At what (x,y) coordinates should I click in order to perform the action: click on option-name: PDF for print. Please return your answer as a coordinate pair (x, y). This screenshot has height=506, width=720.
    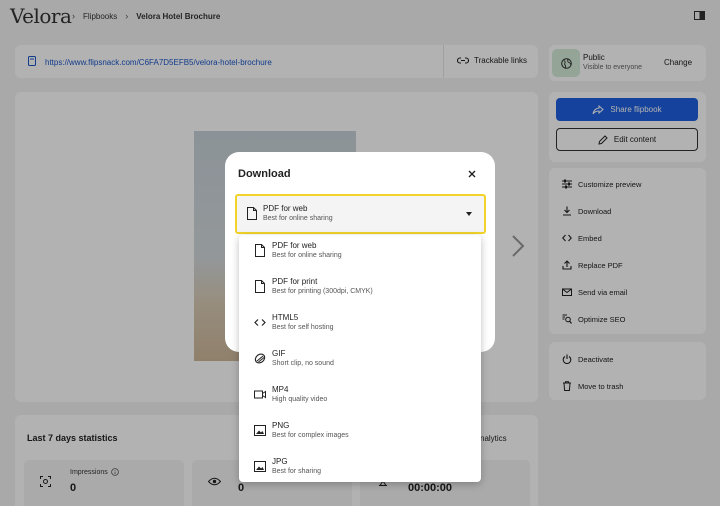
    Looking at the image, I should click on (295, 281).